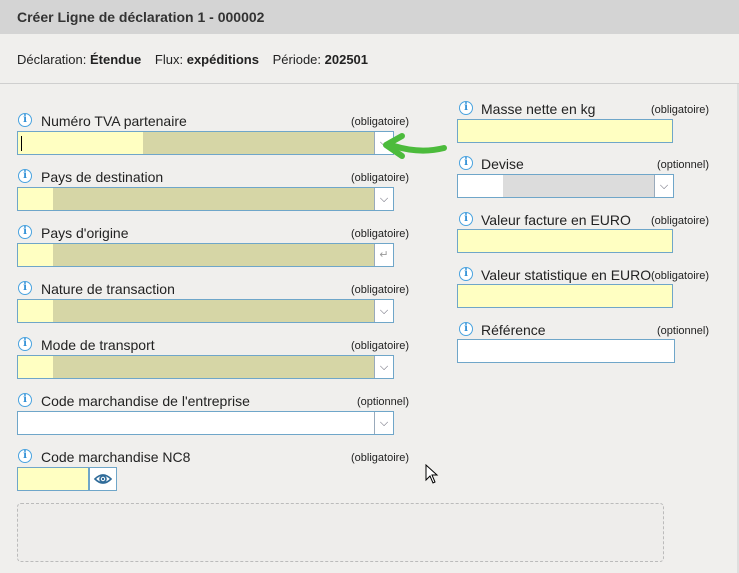  I want to click on currency-label: Devise, so click(502, 164).